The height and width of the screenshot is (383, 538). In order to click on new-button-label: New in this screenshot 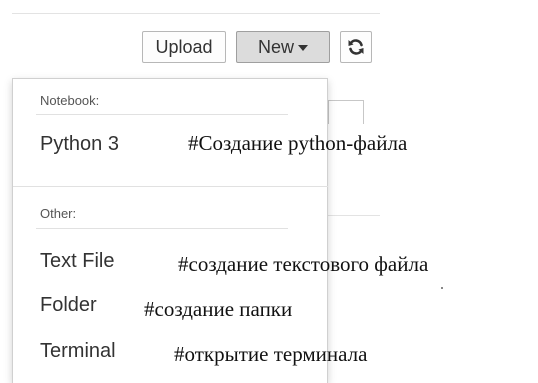, I will do `click(275, 47)`.